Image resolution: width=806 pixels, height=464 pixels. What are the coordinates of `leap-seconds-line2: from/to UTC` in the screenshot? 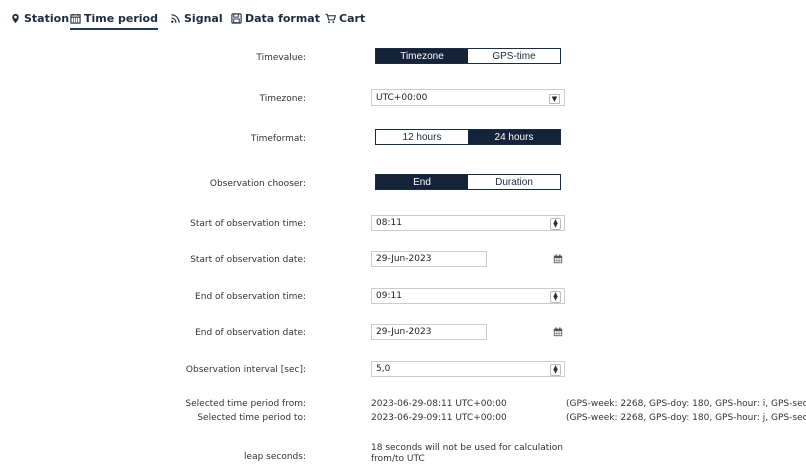 It's located at (398, 459).